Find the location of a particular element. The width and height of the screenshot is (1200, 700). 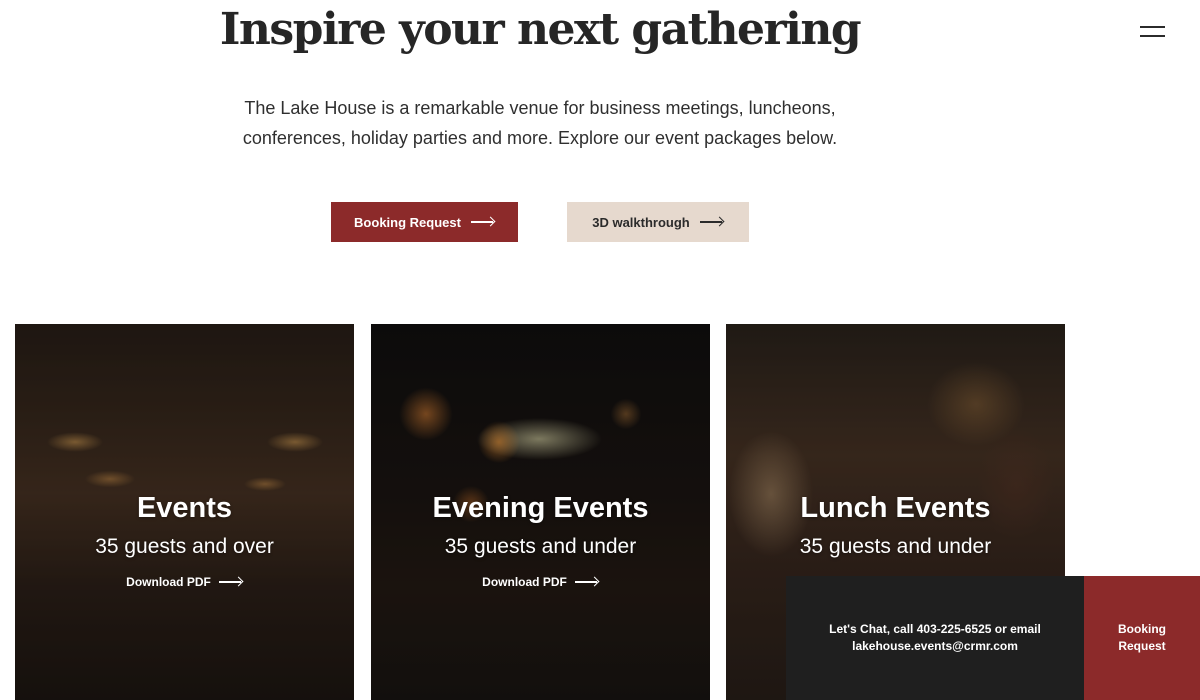

sticky-booking-request-button: Booking Request is located at coordinates (1142, 638).